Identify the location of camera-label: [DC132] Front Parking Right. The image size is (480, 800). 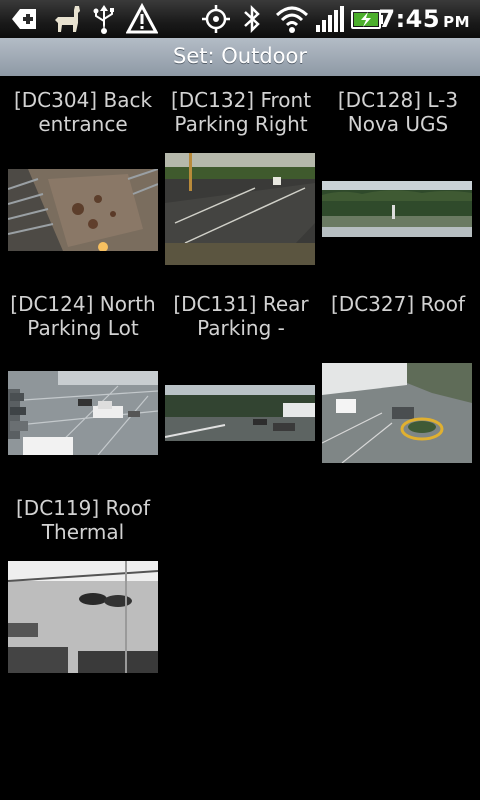
(241, 112).